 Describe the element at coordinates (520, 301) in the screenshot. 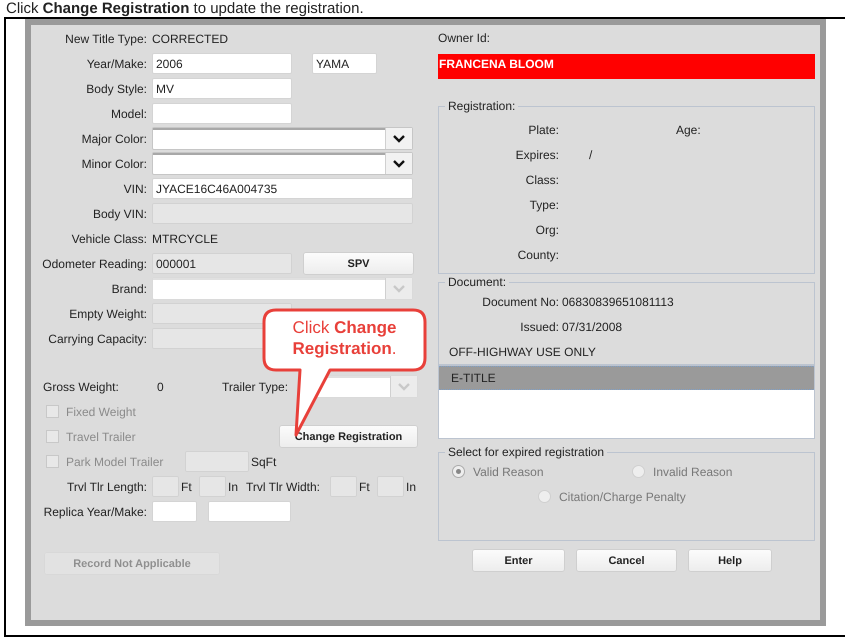

I see `field-label: Document No:` at that location.